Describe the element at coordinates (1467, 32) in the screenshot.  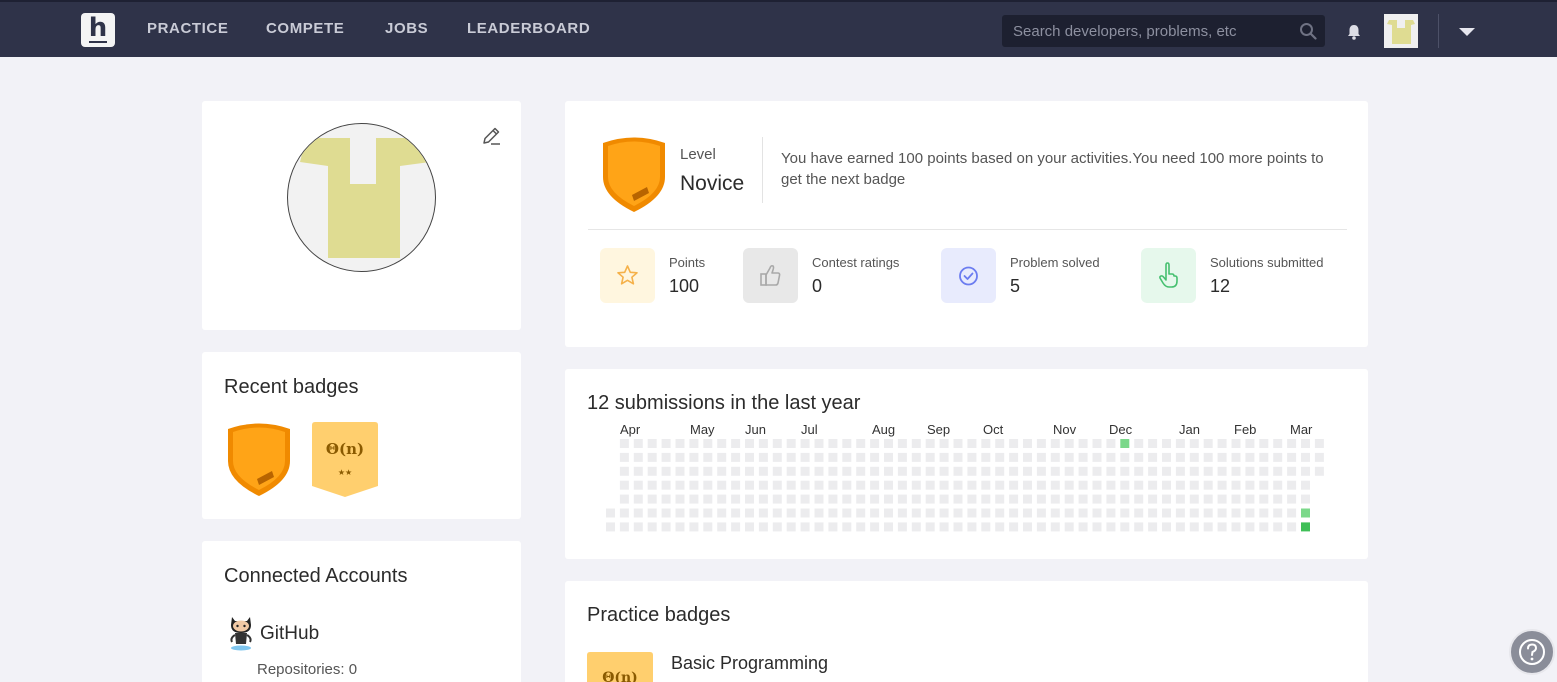
I see `chevron-down-icon` at that location.